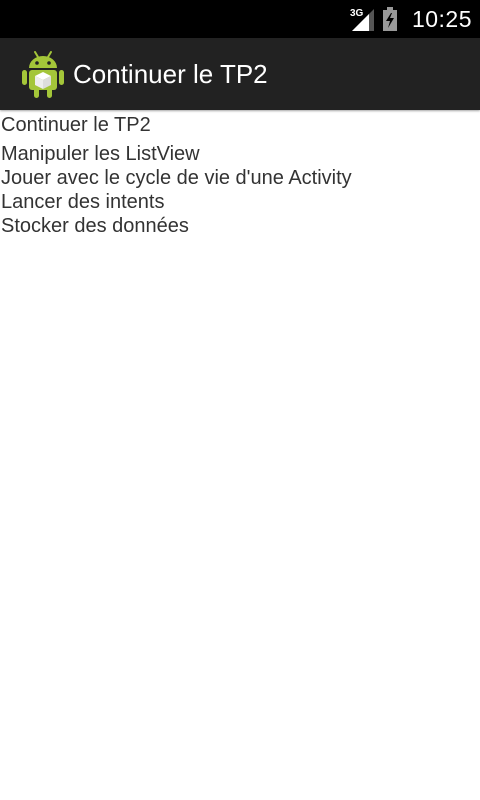 The height and width of the screenshot is (800, 480). I want to click on action-bar: Continuer le TP2, so click(240, 74).